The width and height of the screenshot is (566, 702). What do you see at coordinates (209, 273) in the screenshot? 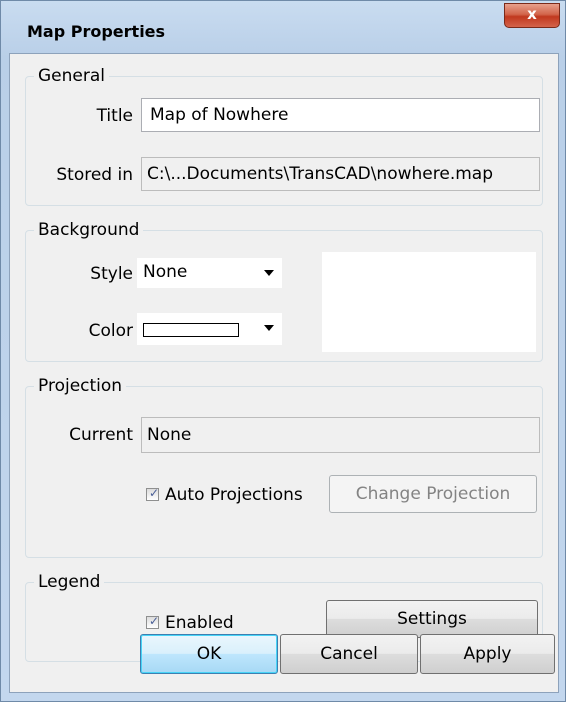
I see `style-dropdown: None` at bounding box center [209, 273].